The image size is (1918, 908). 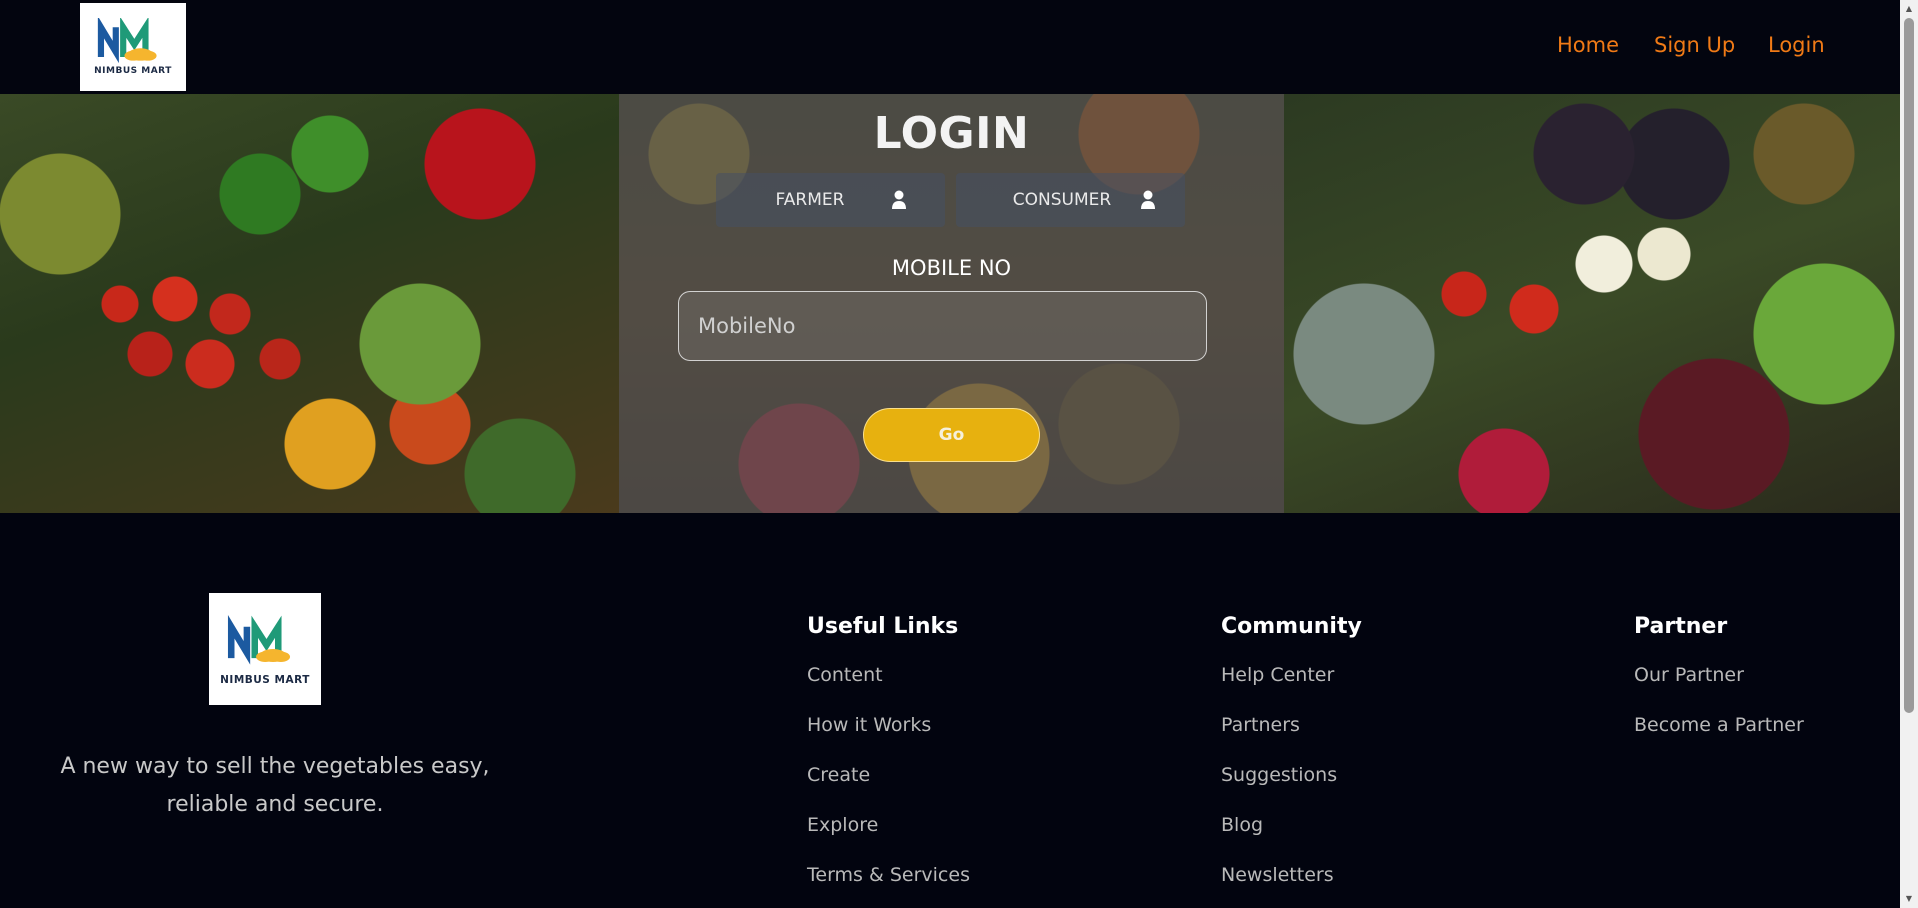 I want to click on farmer-role-button: FARMER, so click(x=830, y=200).